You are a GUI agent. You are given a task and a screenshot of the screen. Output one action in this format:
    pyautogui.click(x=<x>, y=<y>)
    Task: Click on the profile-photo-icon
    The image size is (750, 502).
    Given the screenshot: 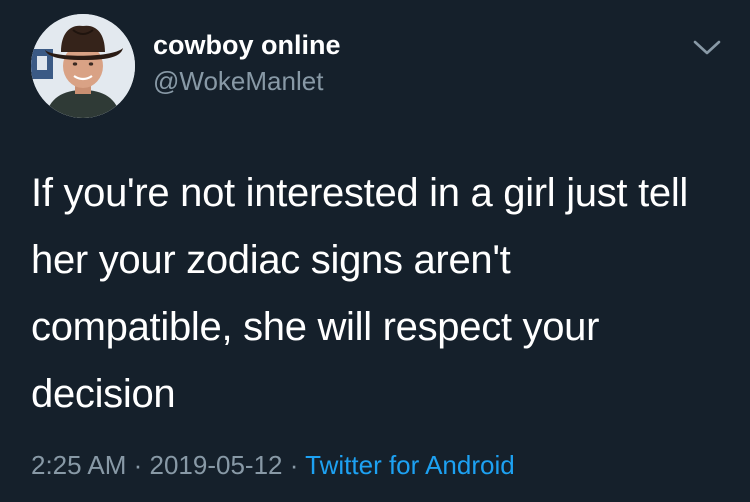 What is the action you would take?
    pyautogui.click(x=83, y=66)
    